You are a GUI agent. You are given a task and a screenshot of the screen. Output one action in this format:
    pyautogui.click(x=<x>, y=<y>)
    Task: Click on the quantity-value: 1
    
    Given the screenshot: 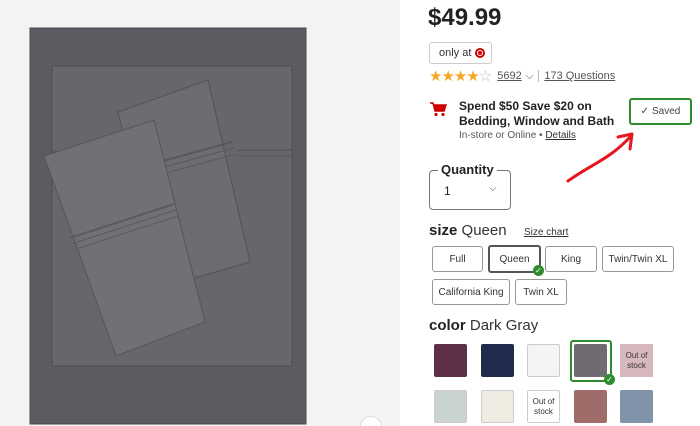 What is the action you would take?
    pyautogui.click(x=447, y=191)
    